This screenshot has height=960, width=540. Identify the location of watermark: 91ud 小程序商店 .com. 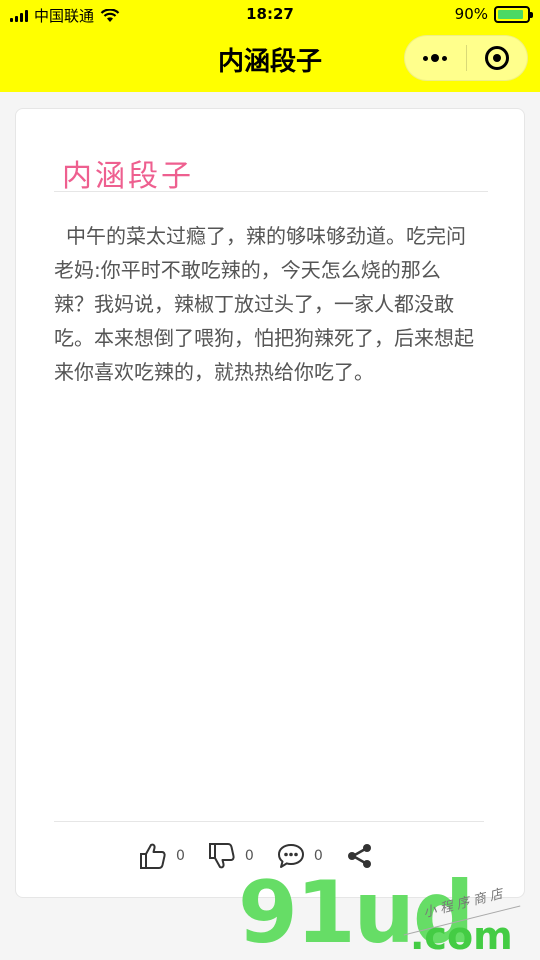
(382, 911).